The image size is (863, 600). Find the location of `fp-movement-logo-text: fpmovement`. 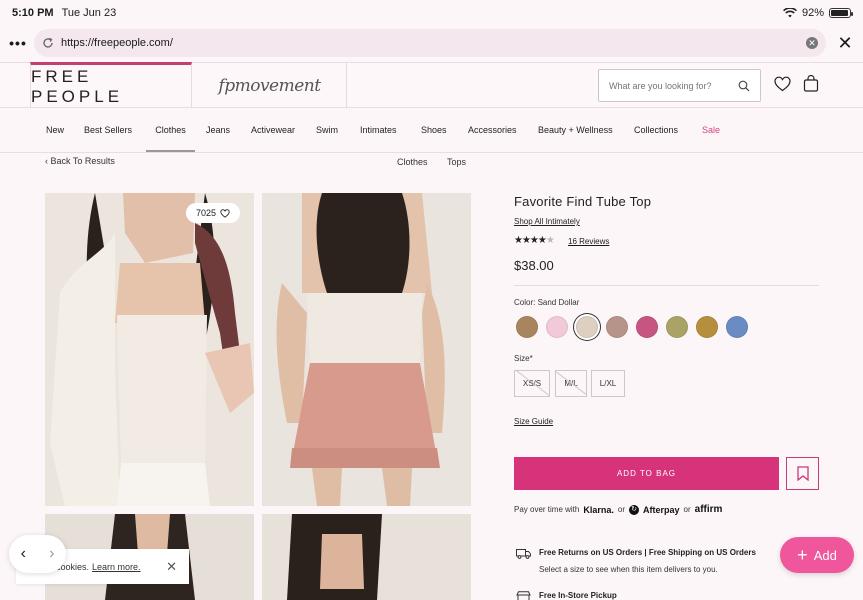

fp-movement-logo-text: fpmovement is located at coordinates (269, 85).